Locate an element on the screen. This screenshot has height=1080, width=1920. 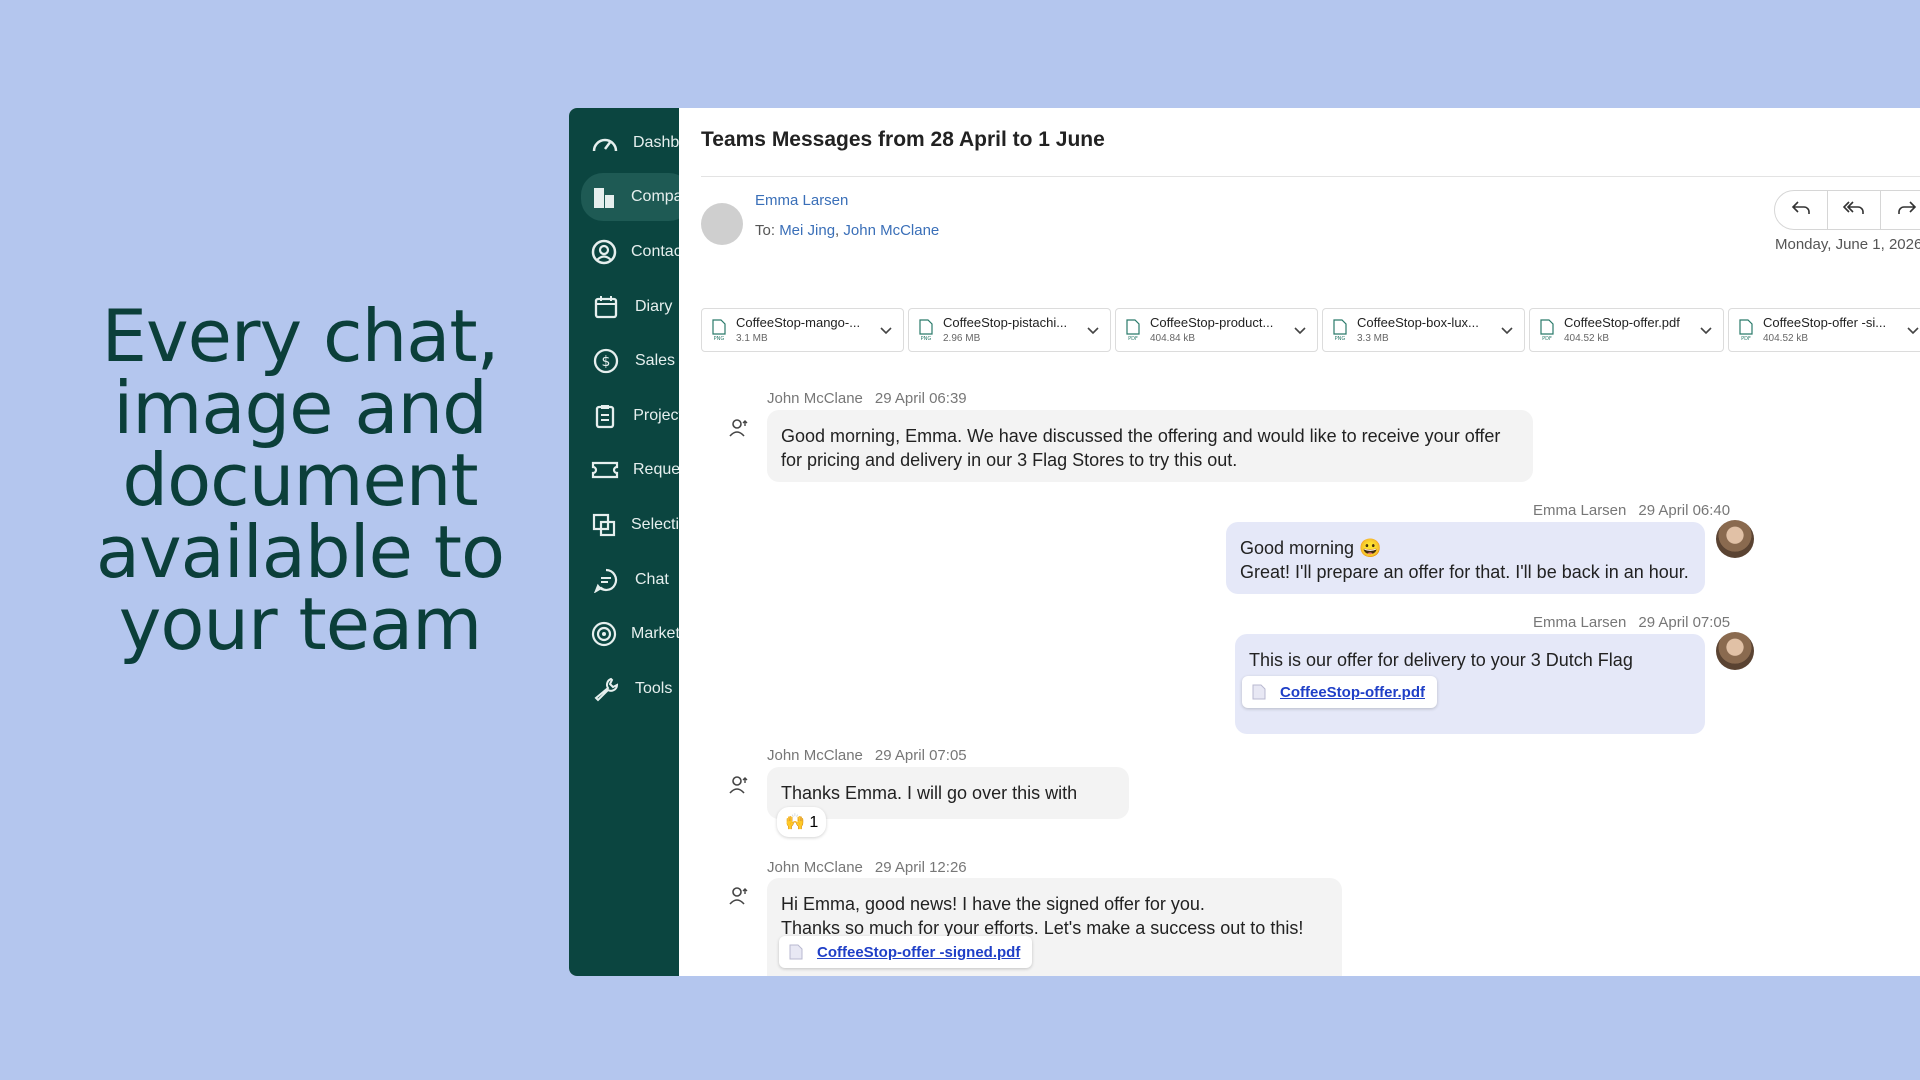
sidebar-item-requests: Requests is located at coordinates (630, 470).